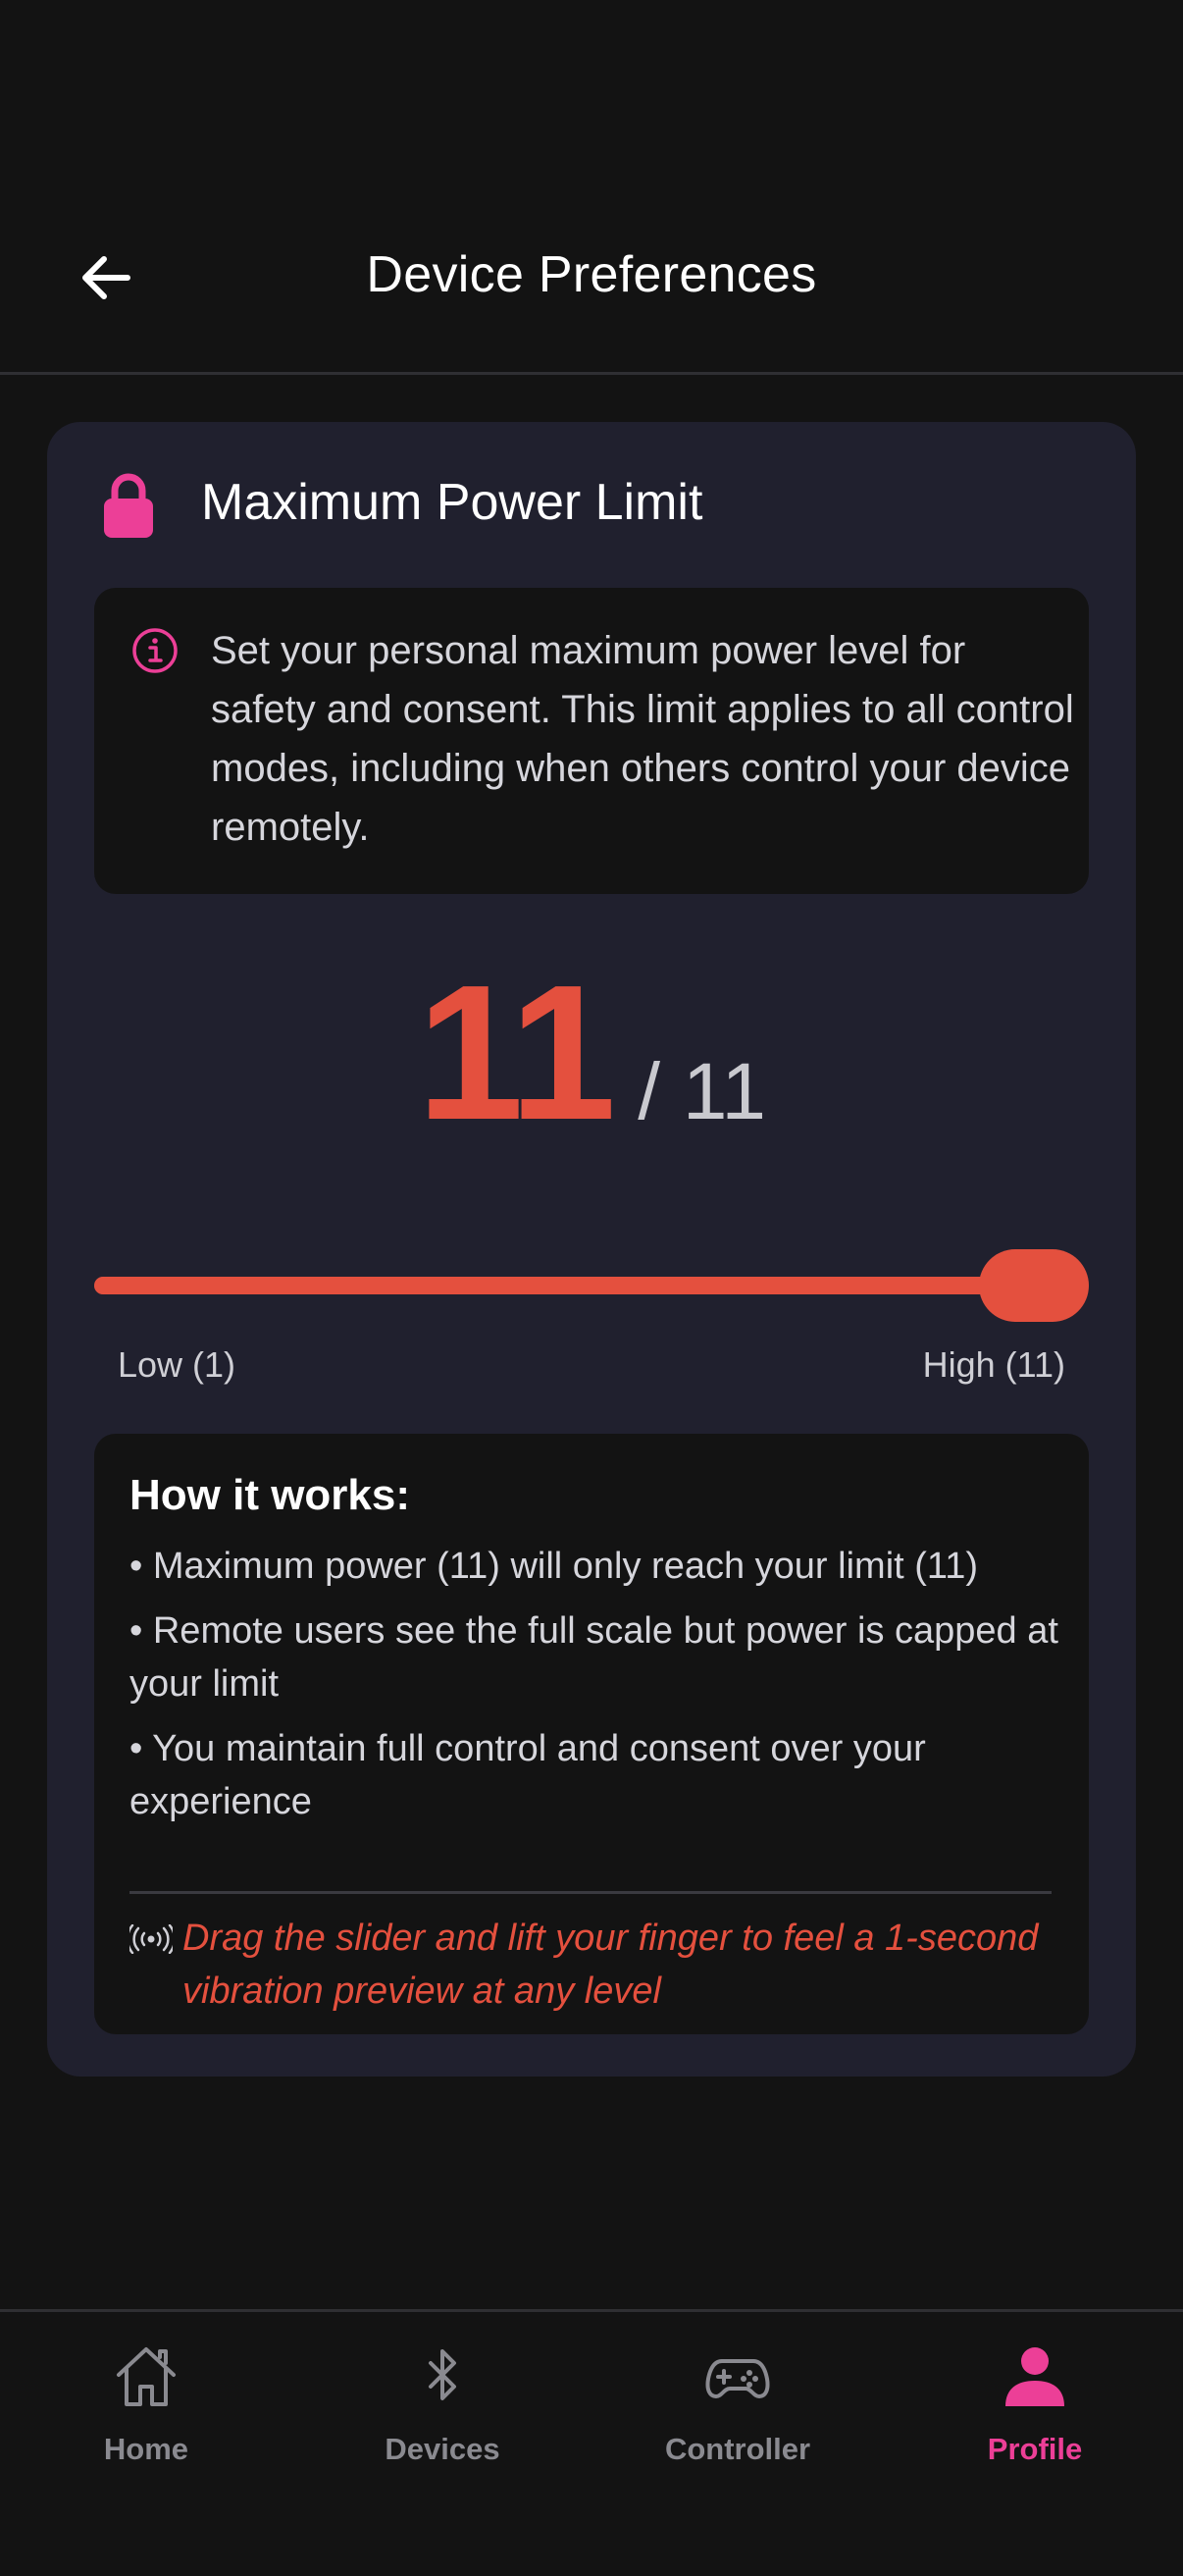 The height and width of the screenshot is (2576, 1183). Describe the element at coordinates (146, 2449) in the screenshot. I see `nav-label-home: Home` at that location.